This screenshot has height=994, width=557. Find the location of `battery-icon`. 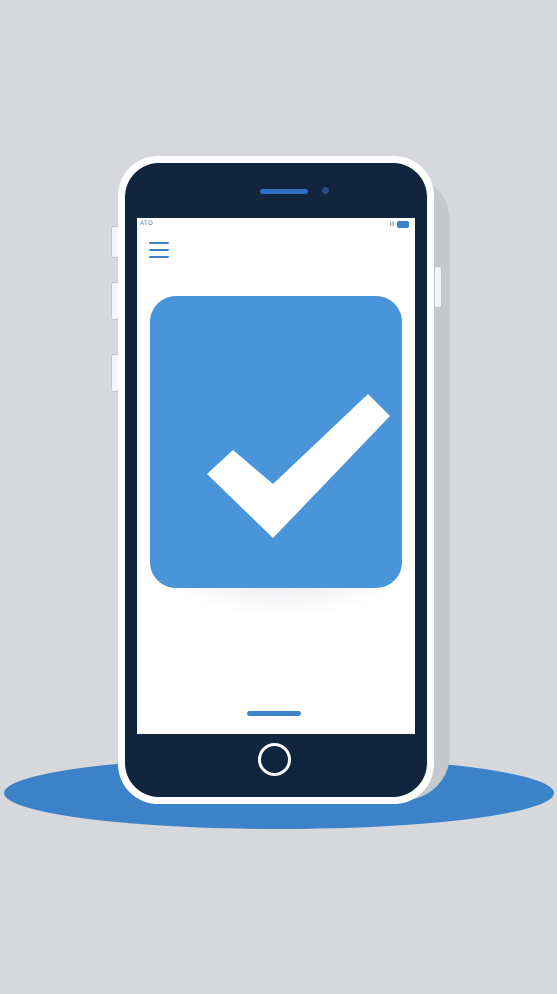

battery-icon is located at coordinates (403, 224).